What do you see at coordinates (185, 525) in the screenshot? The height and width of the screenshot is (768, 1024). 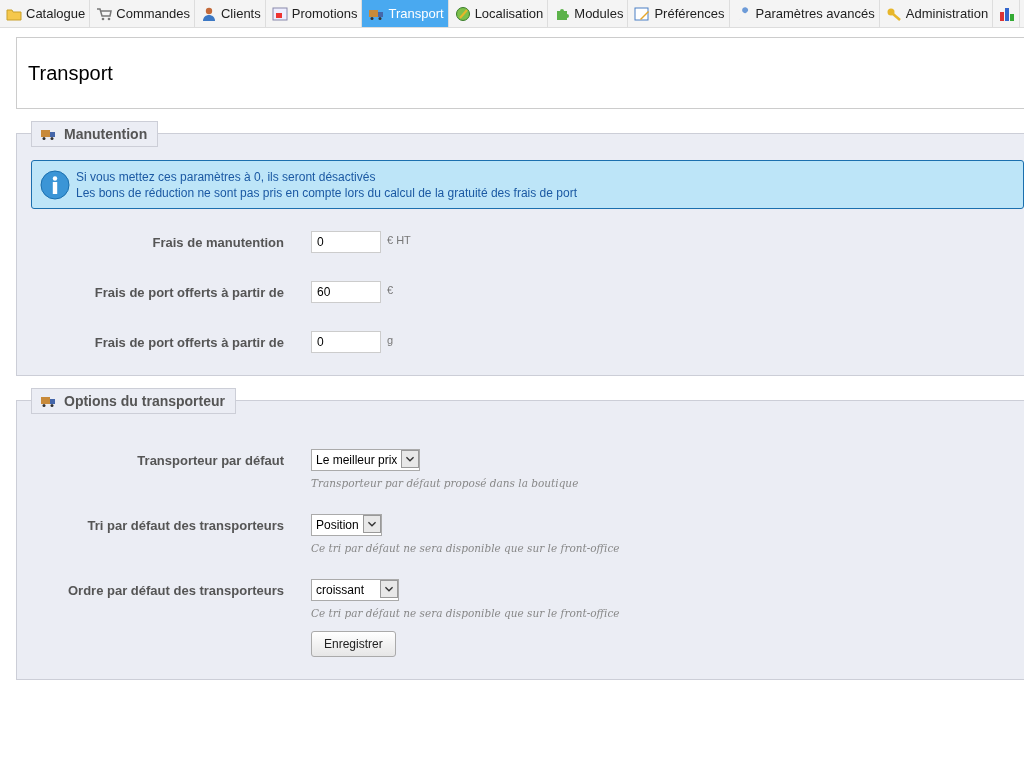 I see `field-label: Tri par défaut des transporteurs` at bounding box center [185, 525].